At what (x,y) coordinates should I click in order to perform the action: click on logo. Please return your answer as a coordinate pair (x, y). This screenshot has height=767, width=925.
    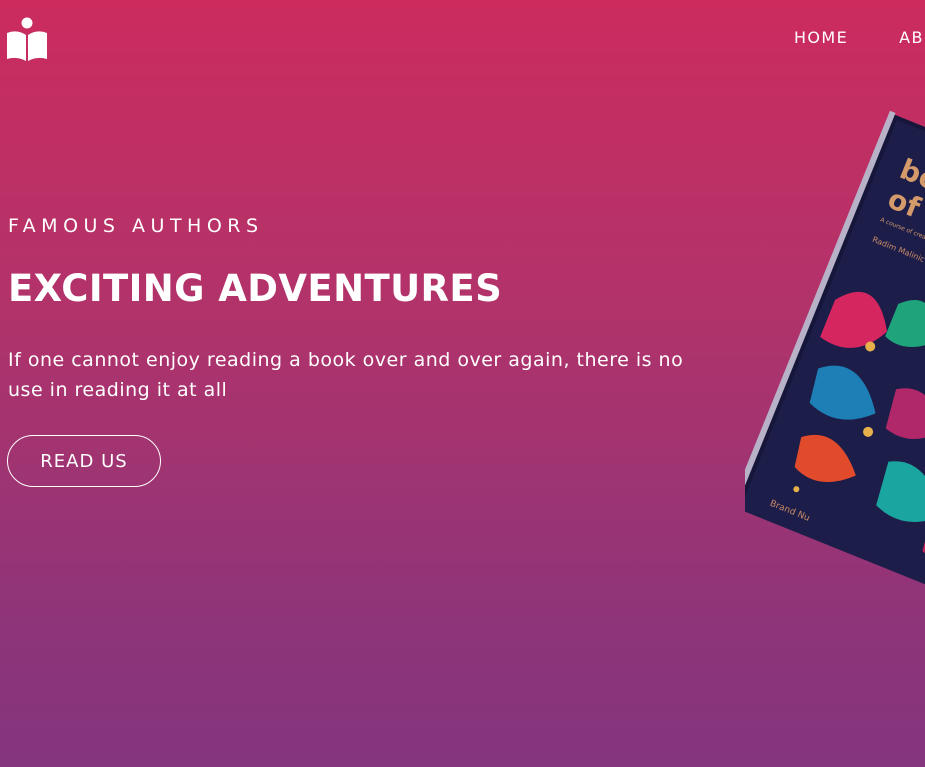
    Looking at the image, I should click on (27, 38).